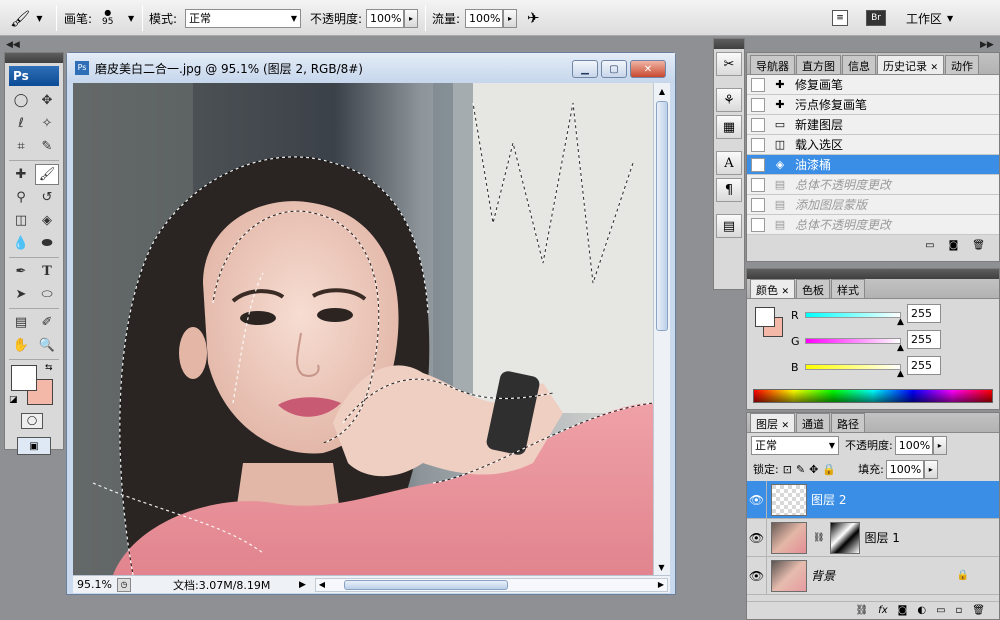 This screenshot has width=1000, height=620. I want to click on eyedropper-icon: ✐, so click(47, 322).